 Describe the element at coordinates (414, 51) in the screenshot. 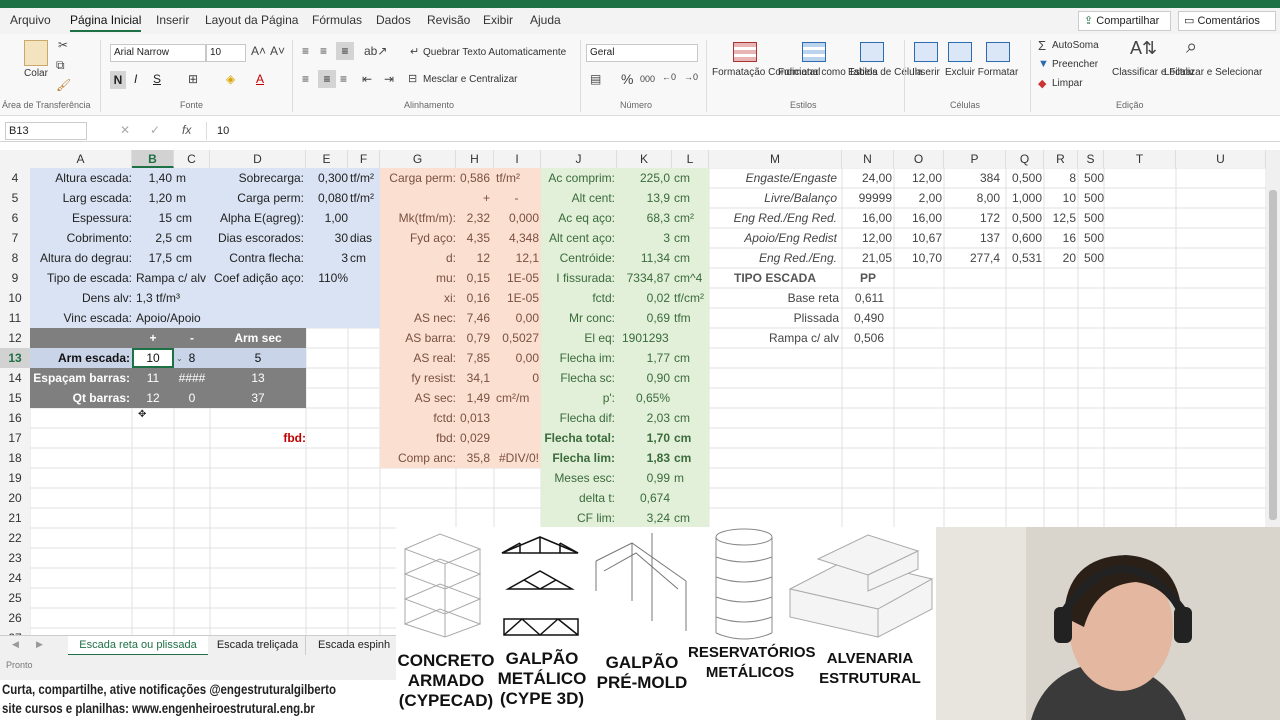

I see `wrap-text-icon: ↵` at that location.